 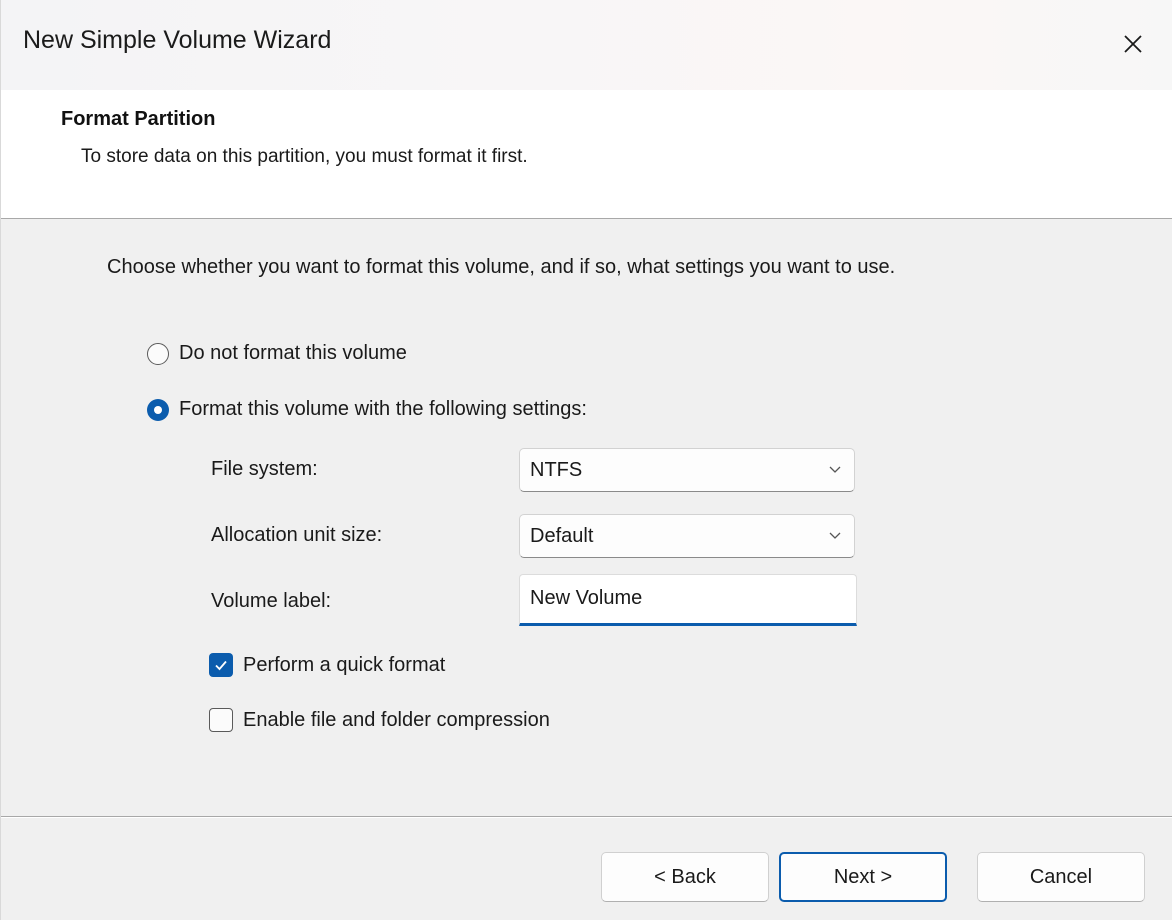 I want to click on quick-format-label: Perform a quick format, so click(x=344, y=664).